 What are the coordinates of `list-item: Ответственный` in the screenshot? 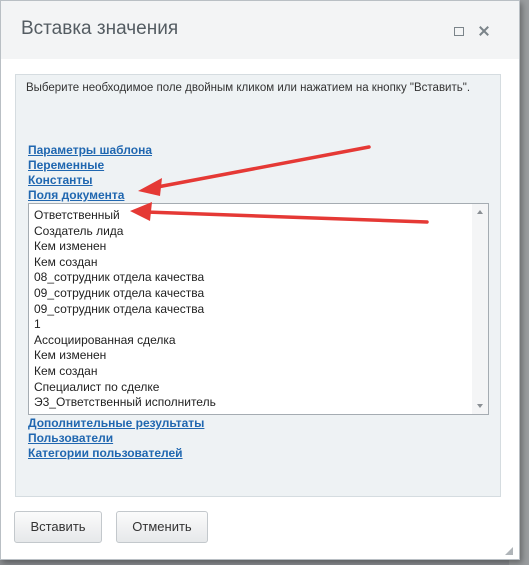 It's located at (77, 215).